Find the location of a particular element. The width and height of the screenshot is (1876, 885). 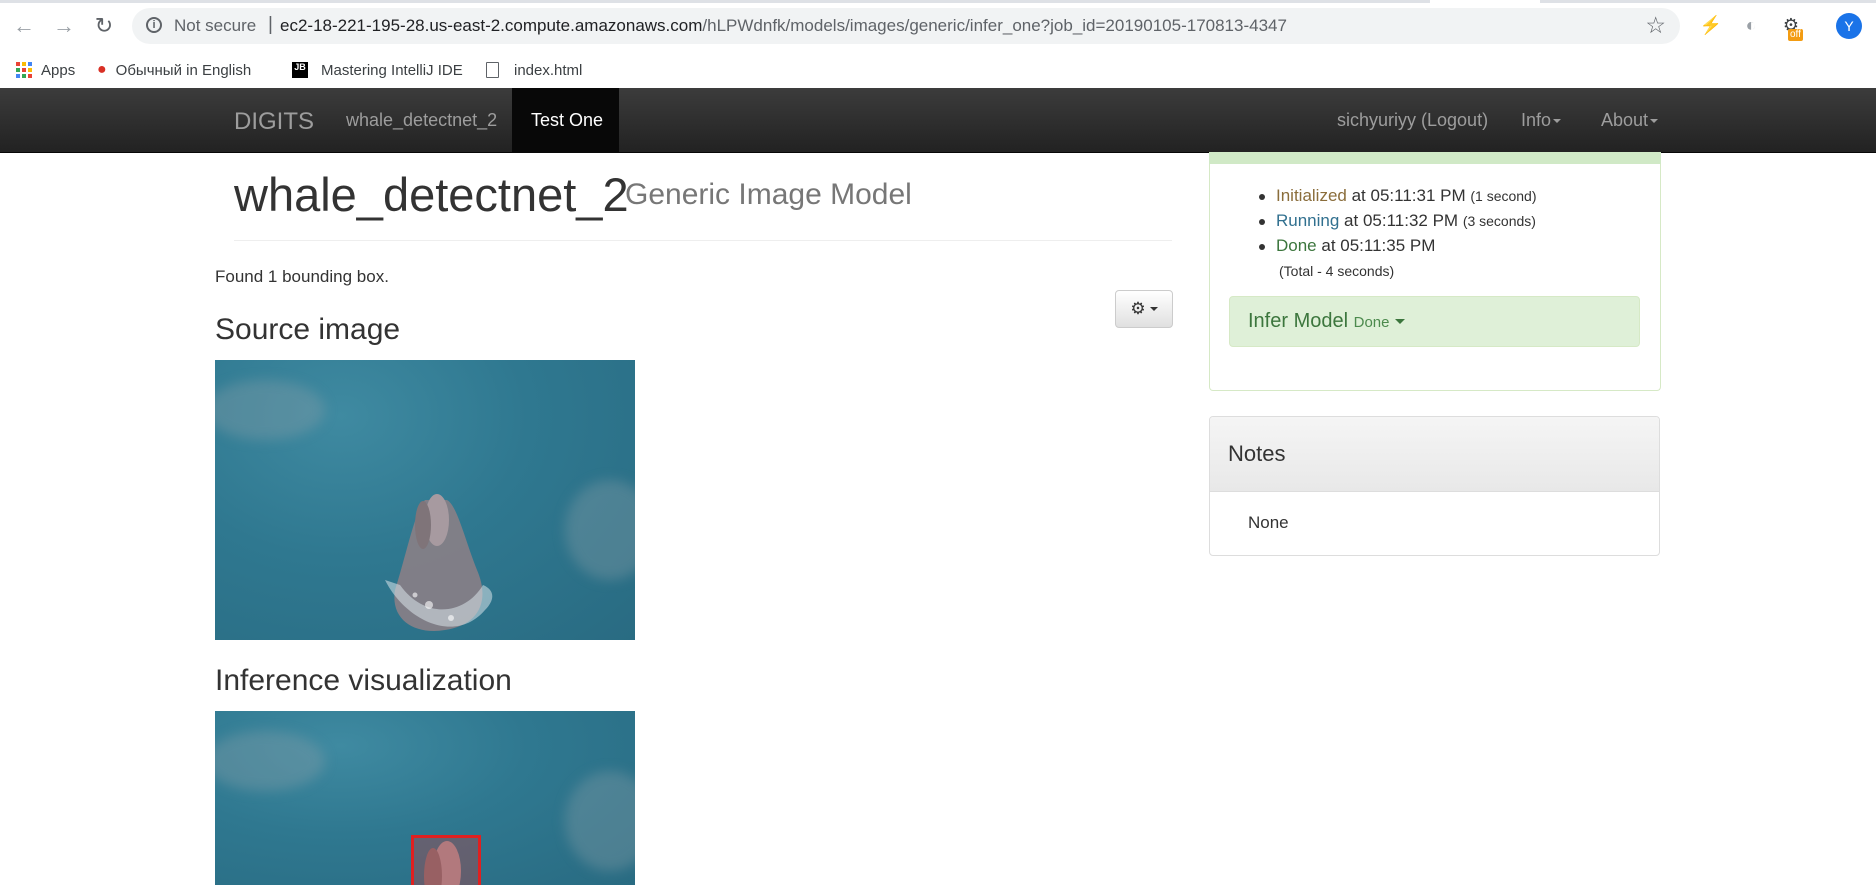

notes-panel: Notes None is located at coordinates (1434, 486).